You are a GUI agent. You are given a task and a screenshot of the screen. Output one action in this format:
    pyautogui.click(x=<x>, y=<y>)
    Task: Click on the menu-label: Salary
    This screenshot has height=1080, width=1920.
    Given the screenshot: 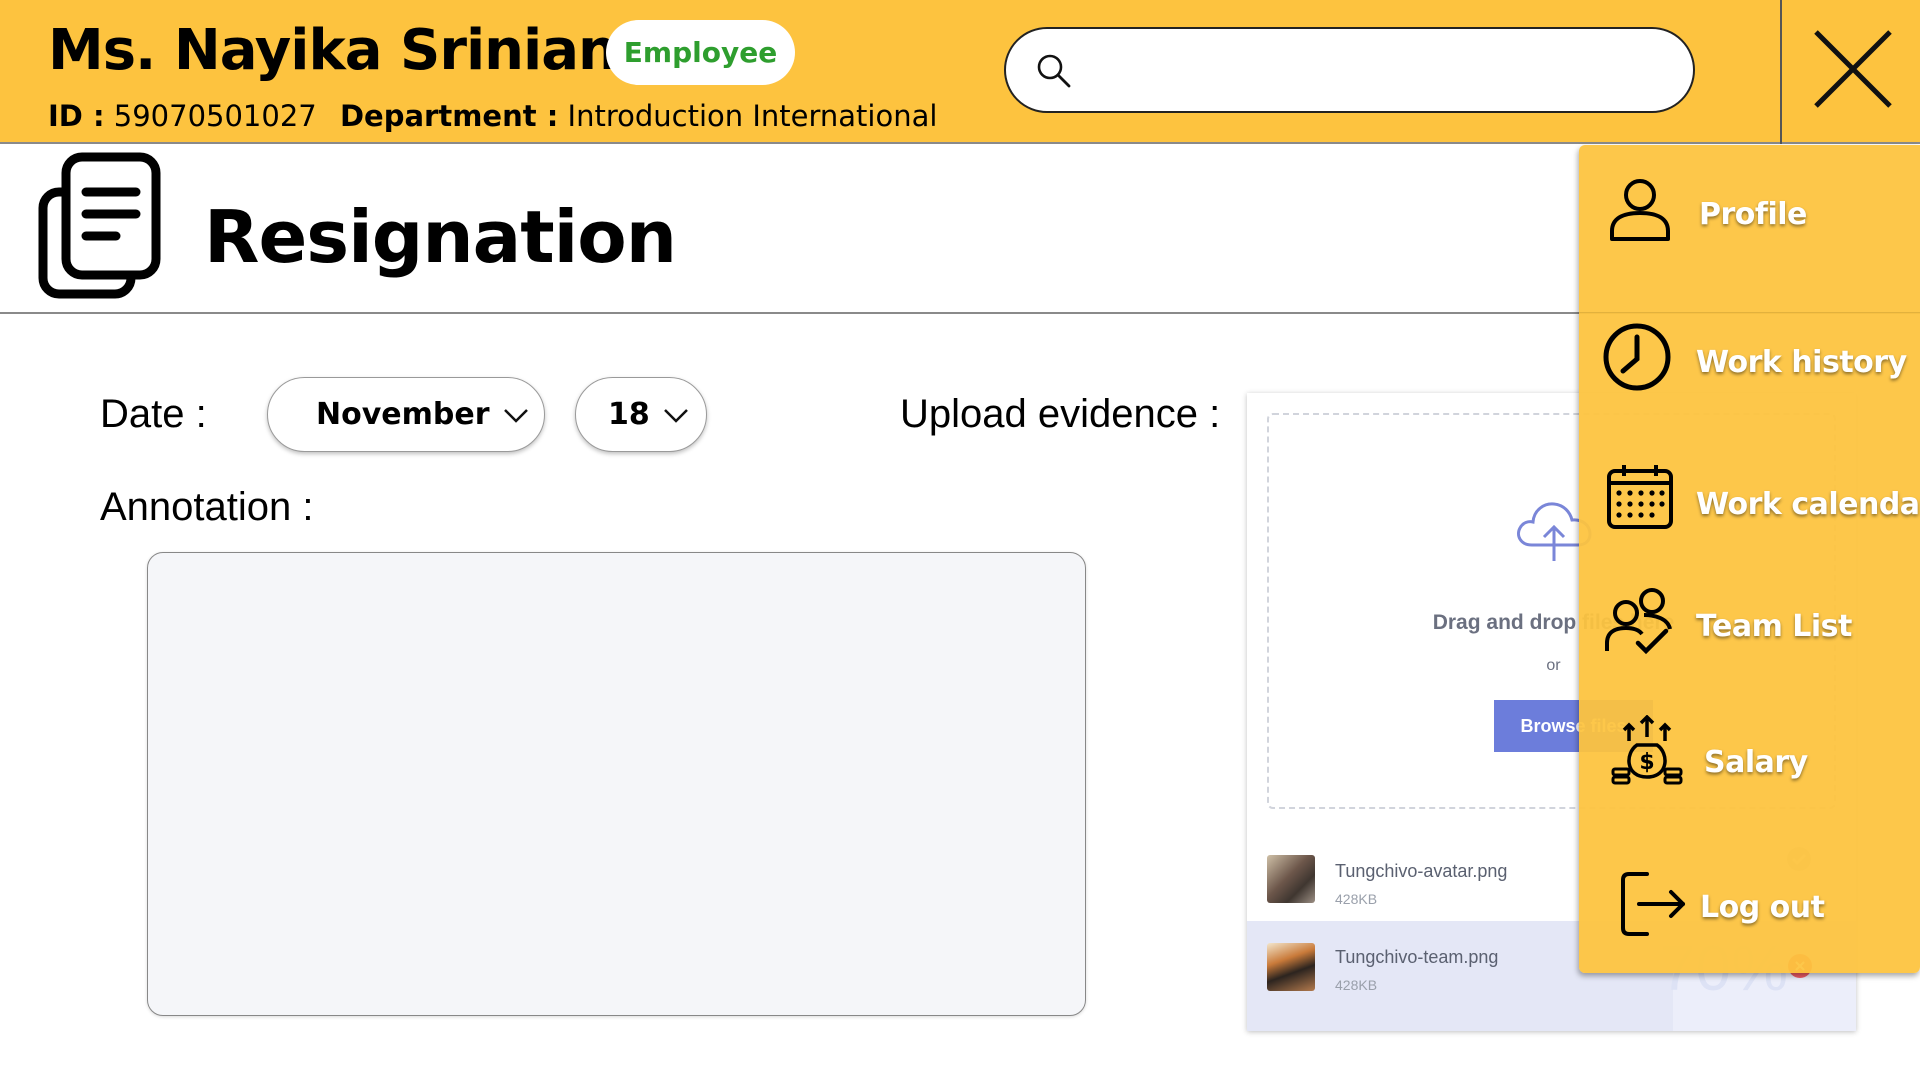 What is the action you would take?
    pyautogui.click(x=1756, y=762)
    